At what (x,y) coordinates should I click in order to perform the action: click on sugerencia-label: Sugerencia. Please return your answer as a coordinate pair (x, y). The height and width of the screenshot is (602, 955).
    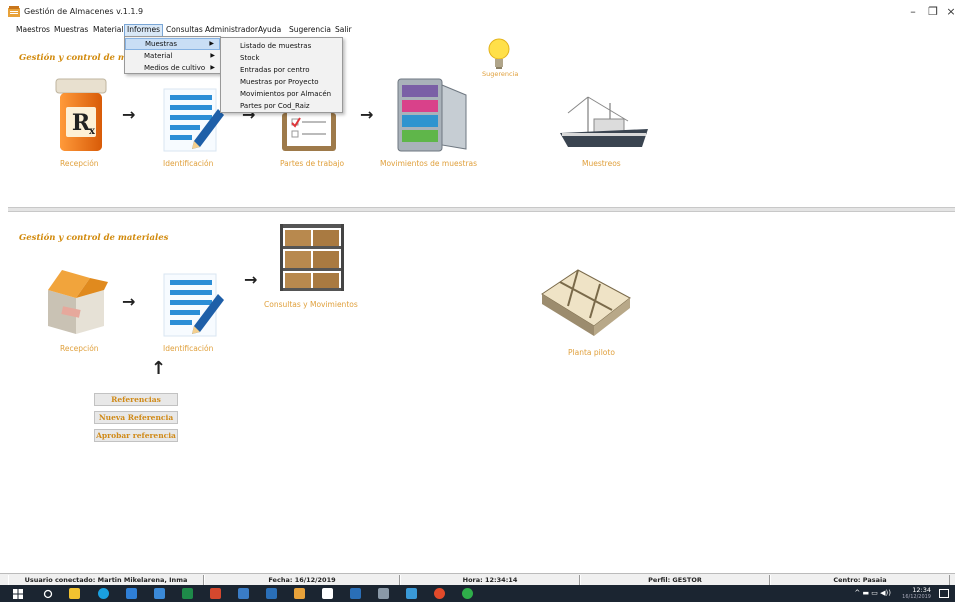
    Looking at the image, I should click on (500, 74).